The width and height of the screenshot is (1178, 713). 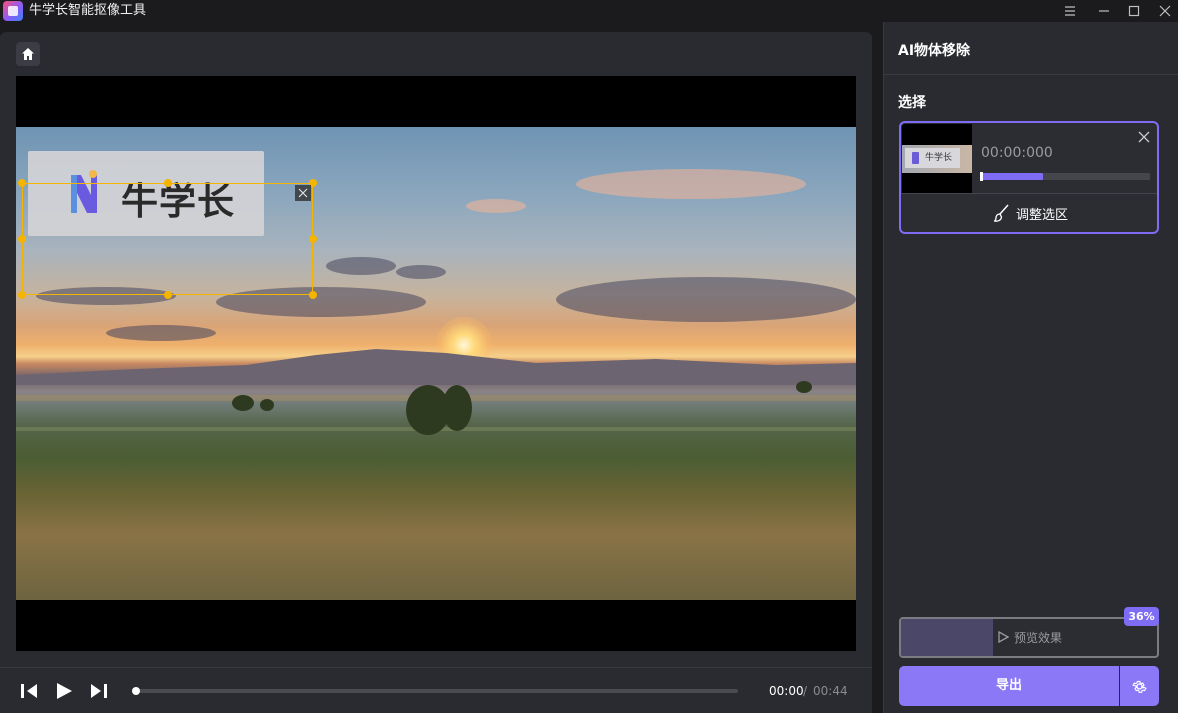 I want to click on selection-thumbnail: 牛学长, so click(x=937, y=159).